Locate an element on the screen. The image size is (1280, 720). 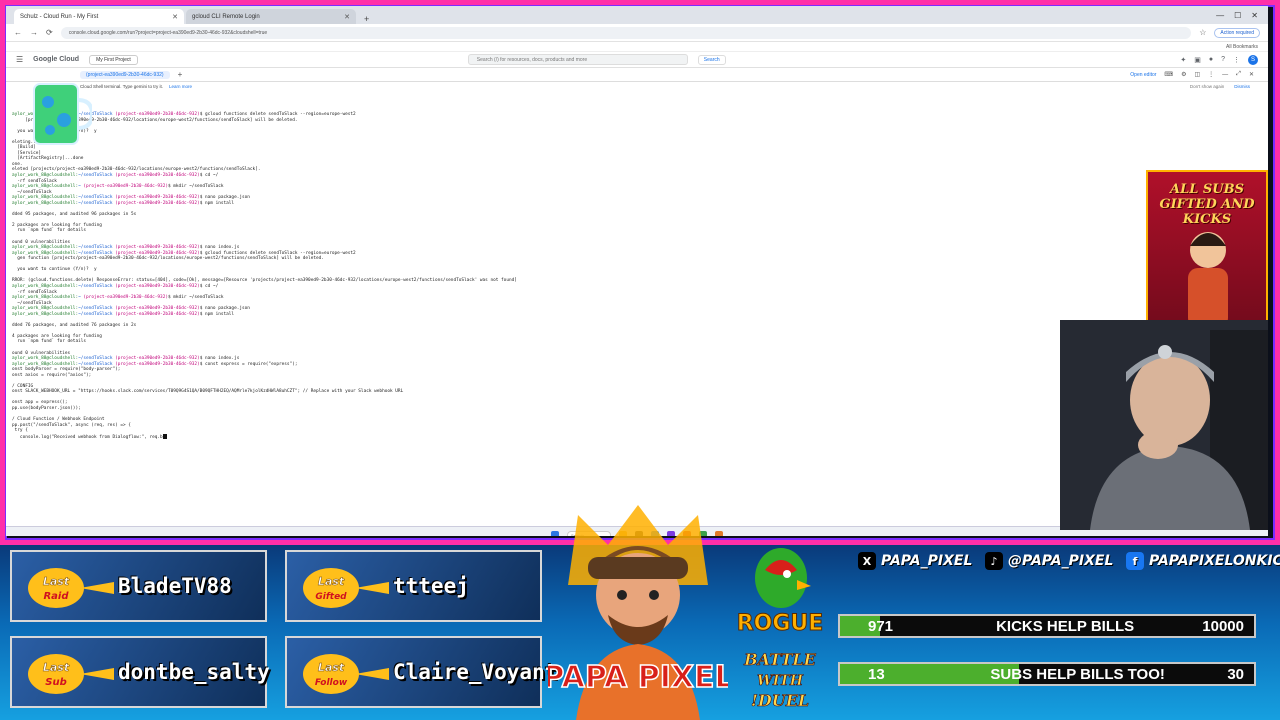
star-icon: ☆ is located at coordinates (1202, 32).